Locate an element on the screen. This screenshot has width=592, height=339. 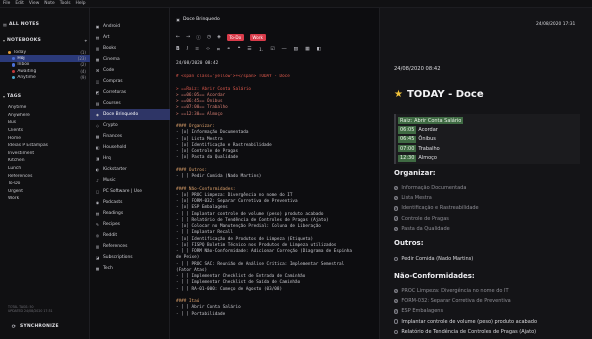
sidebar-tag-item: Home is located at coordinates (45, 138).